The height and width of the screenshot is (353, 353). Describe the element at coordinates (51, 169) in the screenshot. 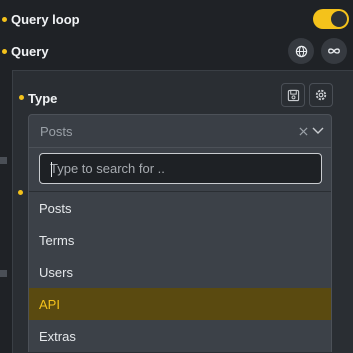

I see `text-caret` at that location.